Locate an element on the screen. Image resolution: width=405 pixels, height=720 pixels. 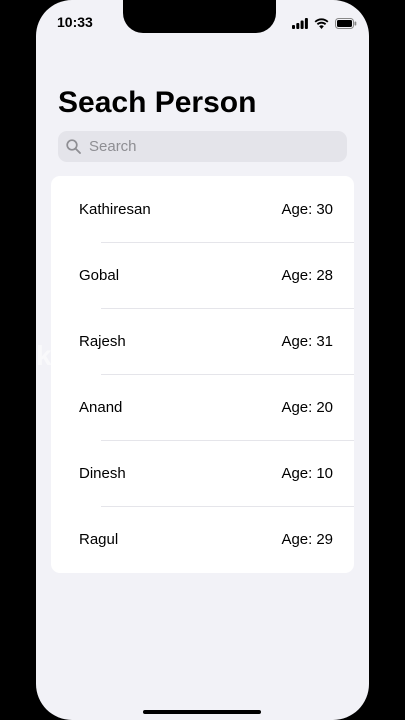
person-name: Ragul is located at coordinates (99, 539).